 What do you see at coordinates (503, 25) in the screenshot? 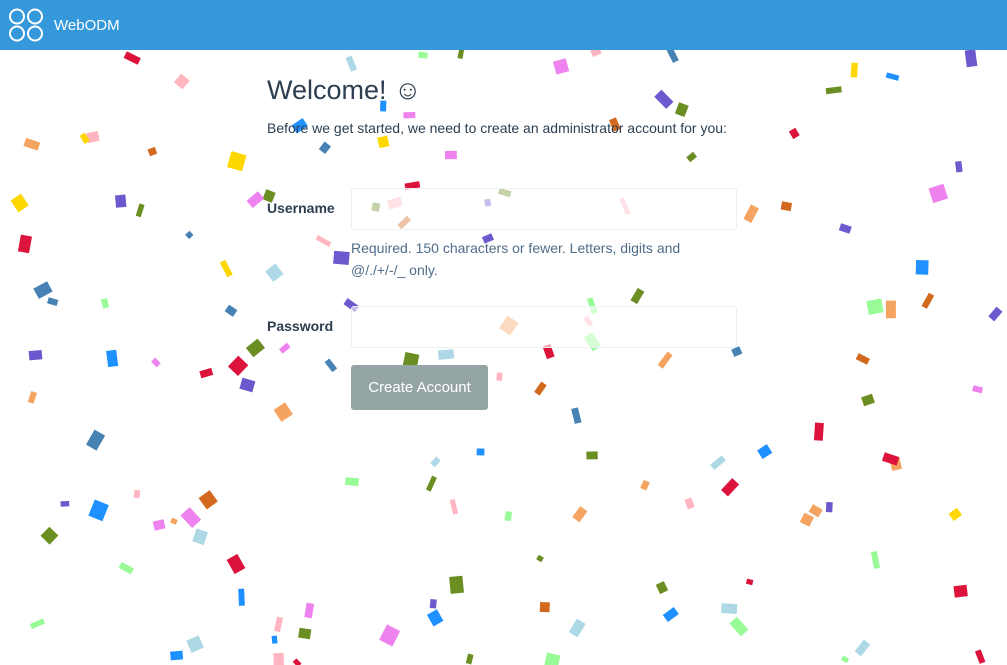
I see `top-navbar: WebODM` at bounding box center [503, 25].